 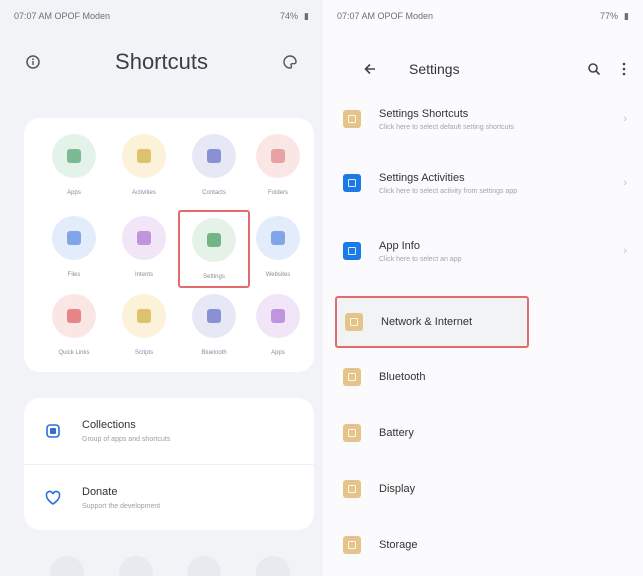 I want to click on collections-subtitle: Group of apps and shortcuts, so click(x=126, y=439).